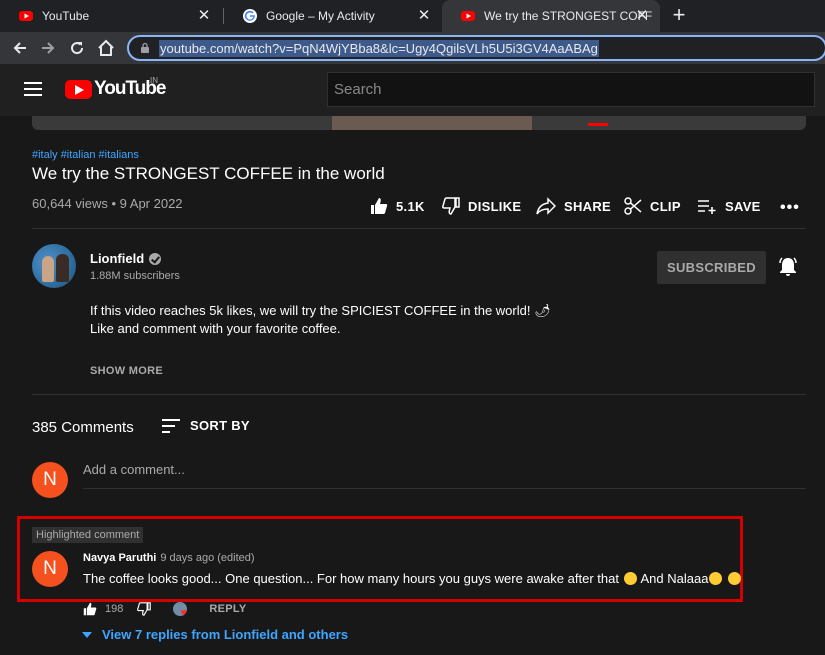 The image size is (825, 655). Describe the element at coordinates (126, 371) in the screenshot. I see `show-more-button: SHOW MORE` at that location.